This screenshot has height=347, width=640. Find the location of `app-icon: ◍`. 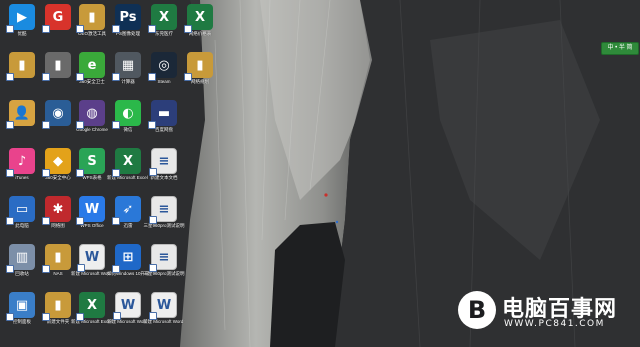

app-icon: ◍ is located at coordinates (90, 114).